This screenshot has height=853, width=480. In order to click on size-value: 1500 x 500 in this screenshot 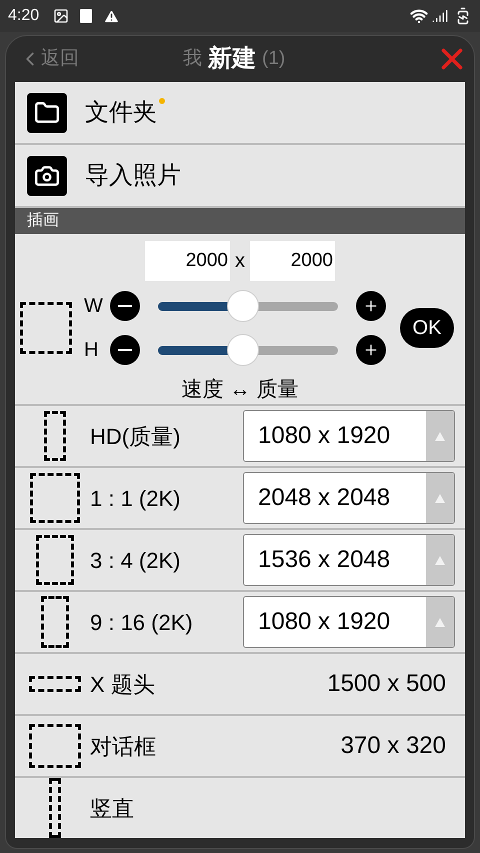, I will do `click(386, 684)`.